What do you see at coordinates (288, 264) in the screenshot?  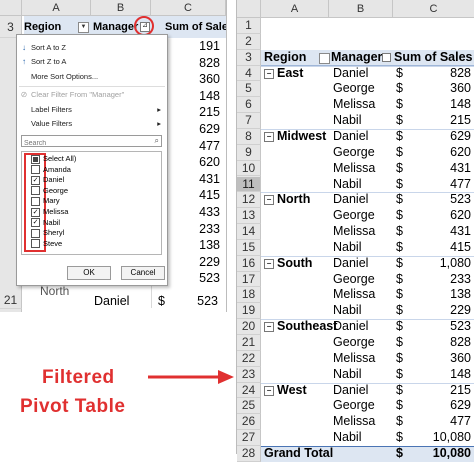 I see `pivot-region-cell: − South` at bounding box center [288, 264].